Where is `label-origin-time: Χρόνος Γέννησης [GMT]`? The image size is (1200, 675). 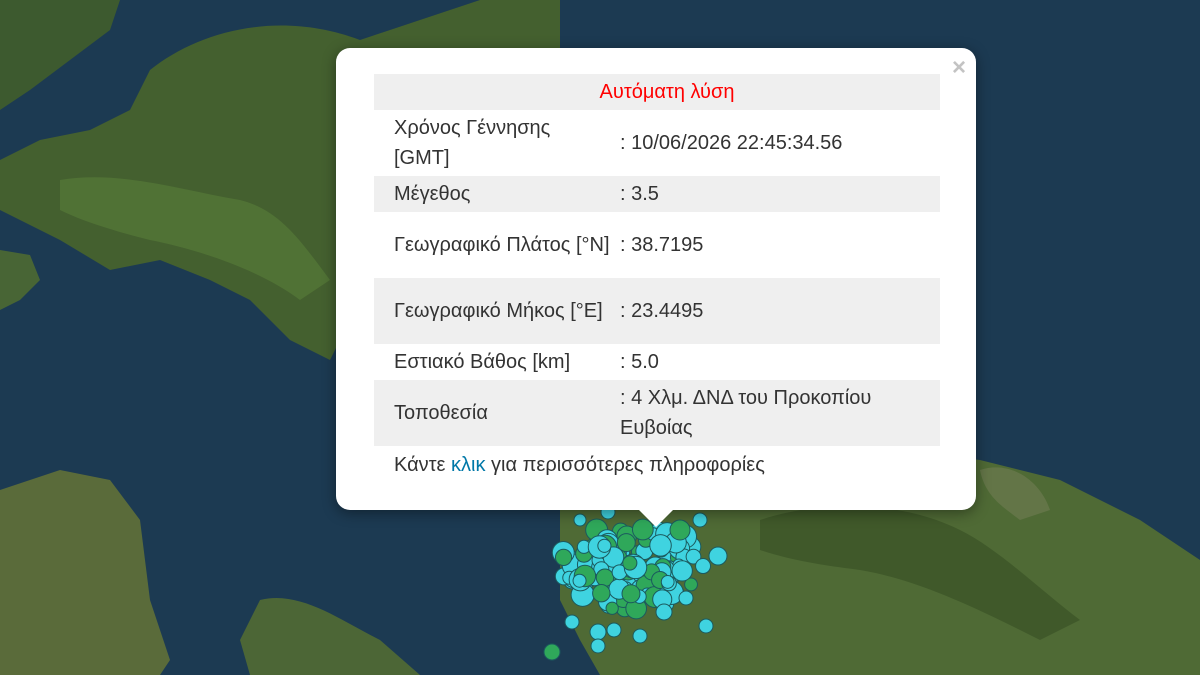 label-origin-time: Χρόνος Γέννησης [GMT] is located at coordinates (472, 143).